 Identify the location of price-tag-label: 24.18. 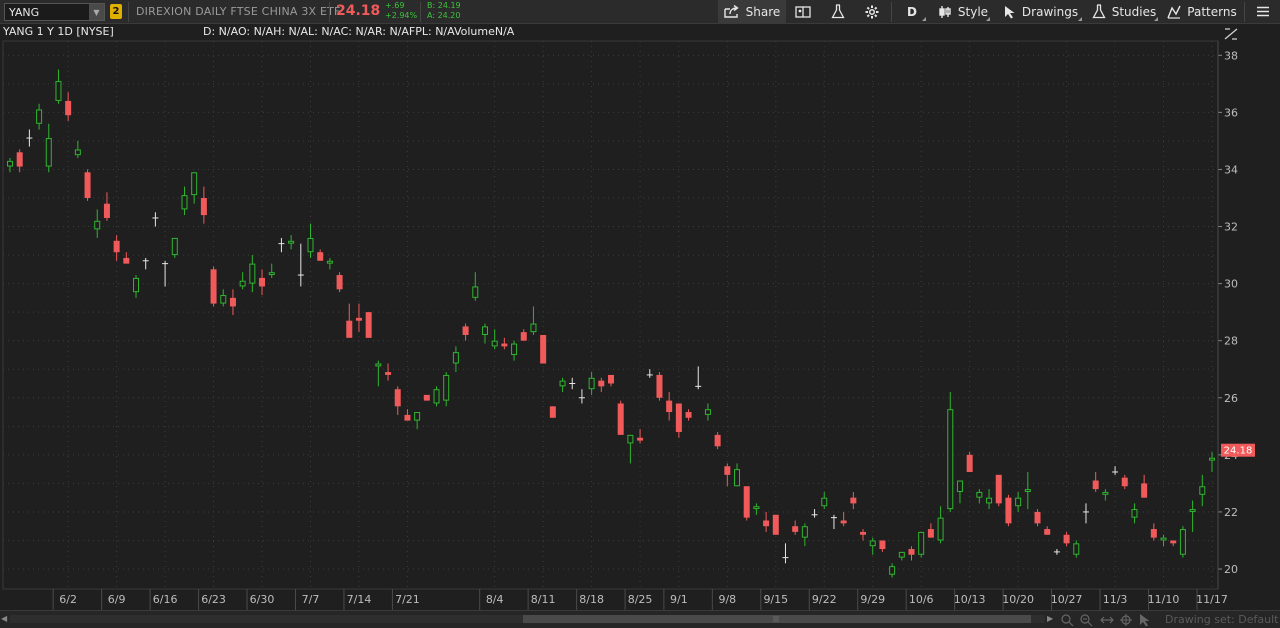
(1238, 451).